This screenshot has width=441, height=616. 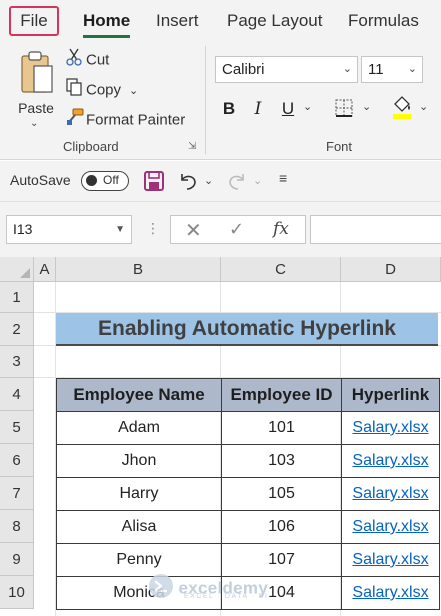 What do you see at coordinates (136, 120) in the screenshot?
I see `format-painter-label: Format Painter` at bounding box center [136, 120].